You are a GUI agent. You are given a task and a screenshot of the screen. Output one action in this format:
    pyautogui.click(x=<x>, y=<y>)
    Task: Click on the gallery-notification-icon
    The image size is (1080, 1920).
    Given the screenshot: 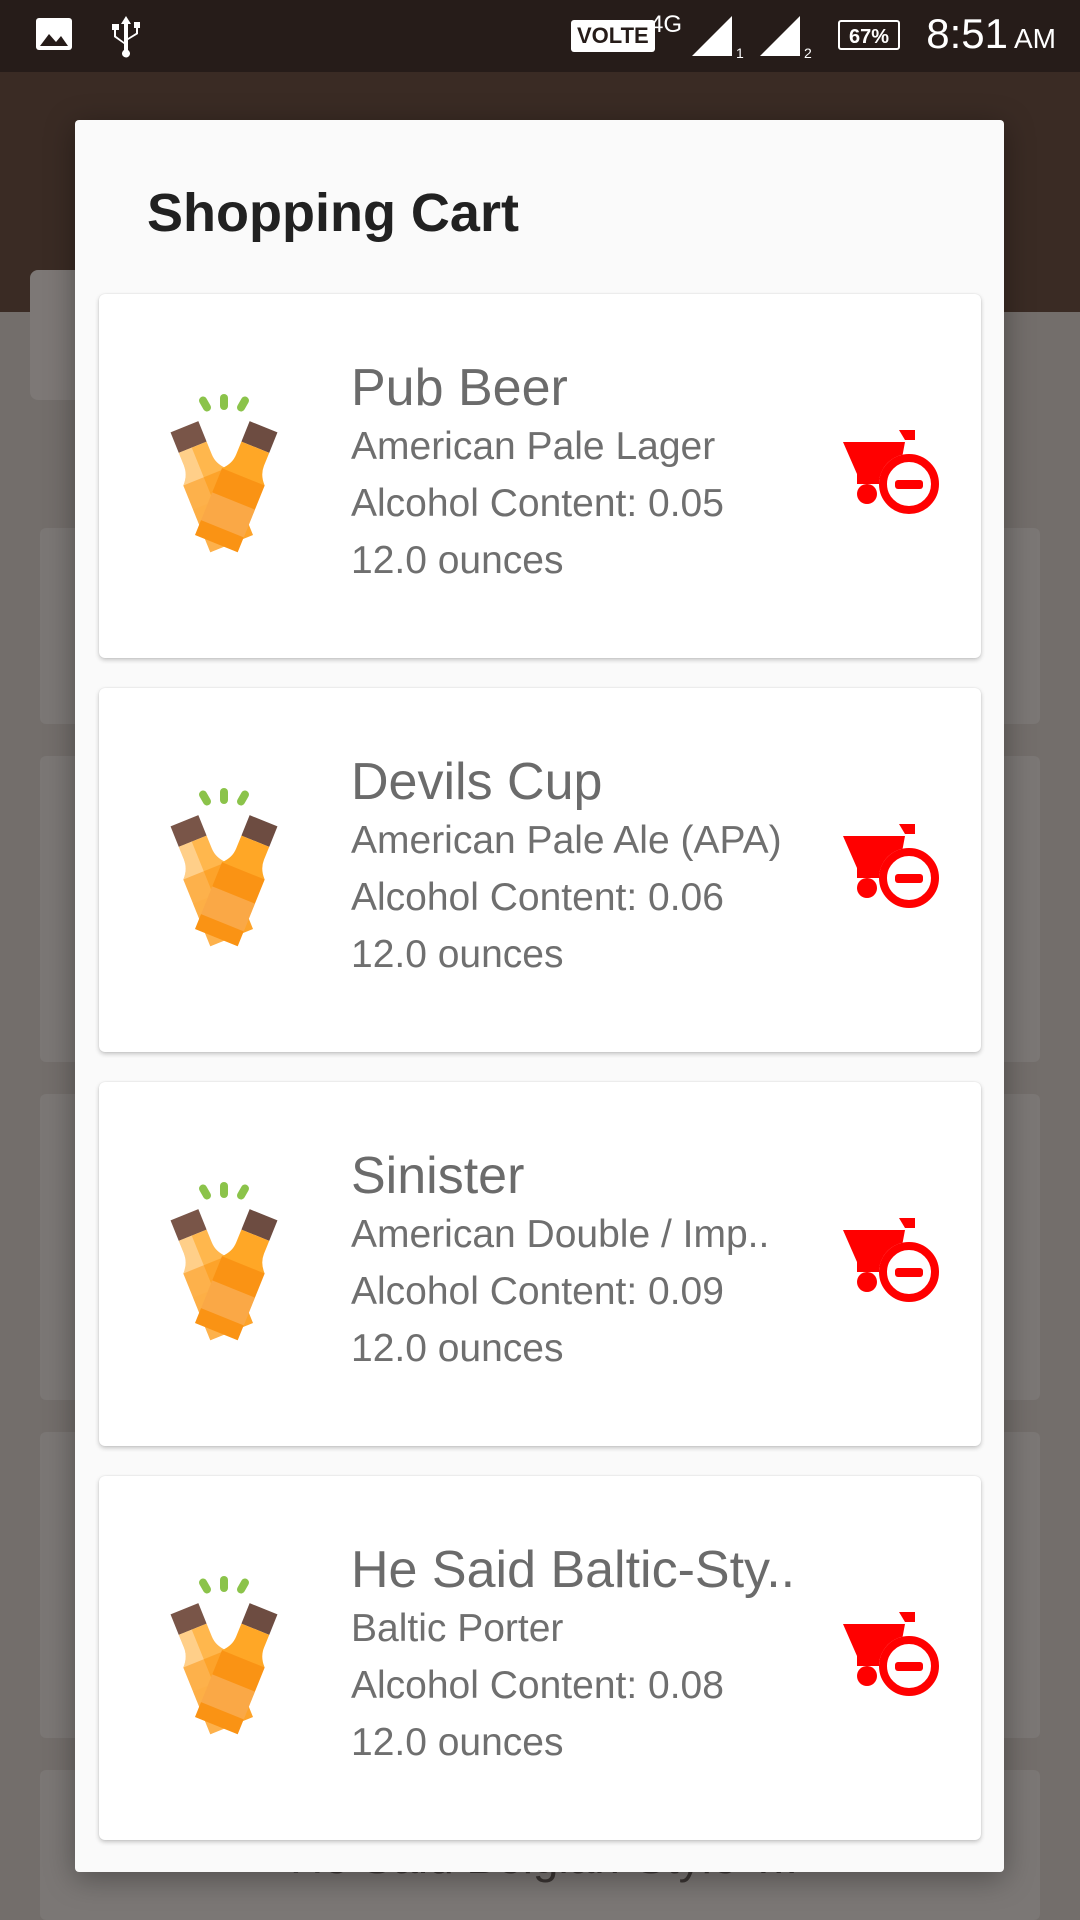 What is the action you would take?
    pyautogui.click(x=54, y=34)
    